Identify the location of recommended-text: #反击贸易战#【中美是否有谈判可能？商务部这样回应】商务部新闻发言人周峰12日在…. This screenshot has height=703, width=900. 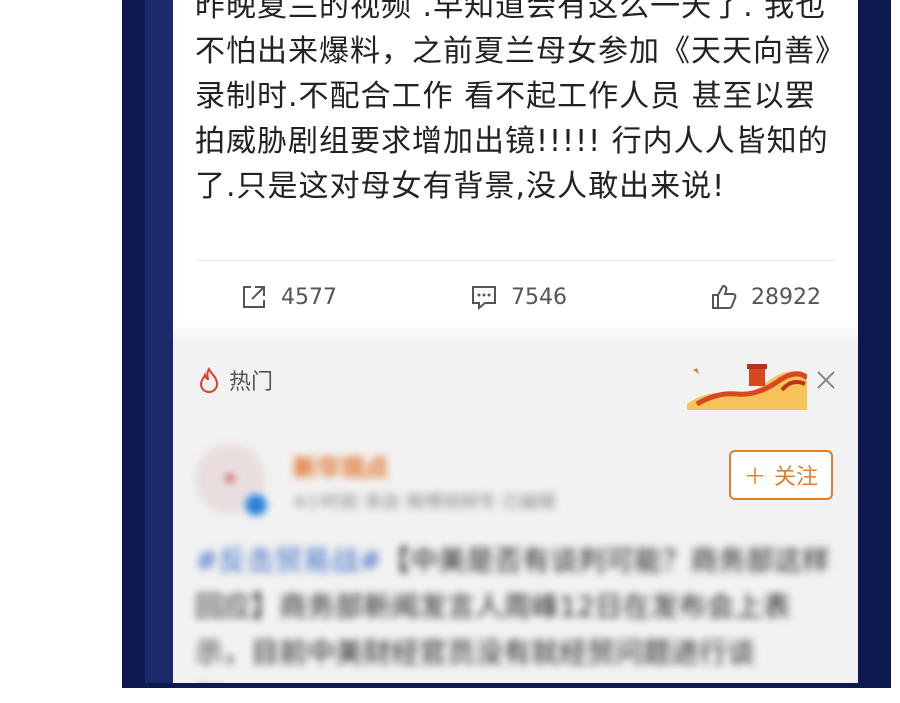
(515, 610).